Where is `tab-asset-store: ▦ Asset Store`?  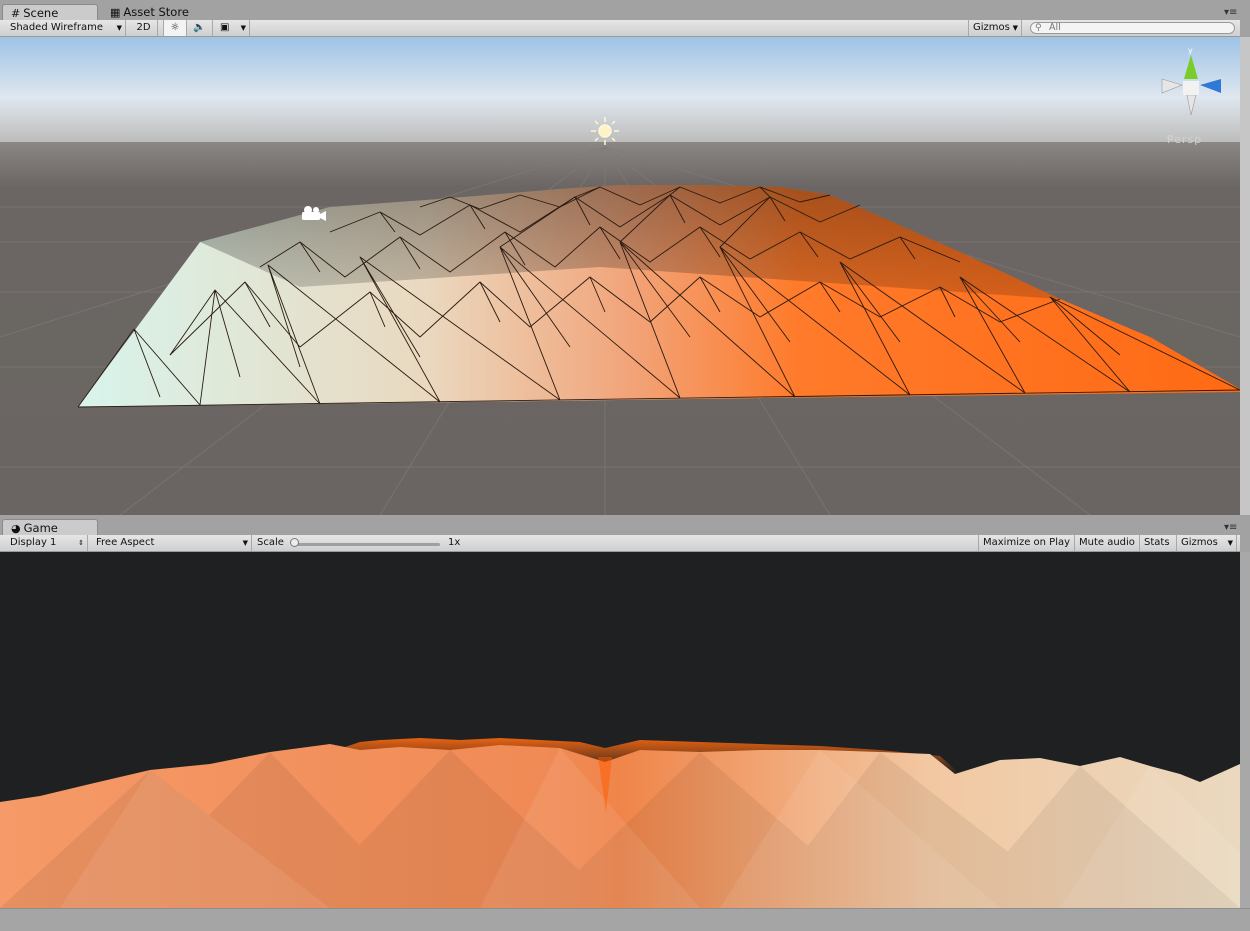
tab-asset-store: ▦ Asset Store is located at coordinates (152, 12).